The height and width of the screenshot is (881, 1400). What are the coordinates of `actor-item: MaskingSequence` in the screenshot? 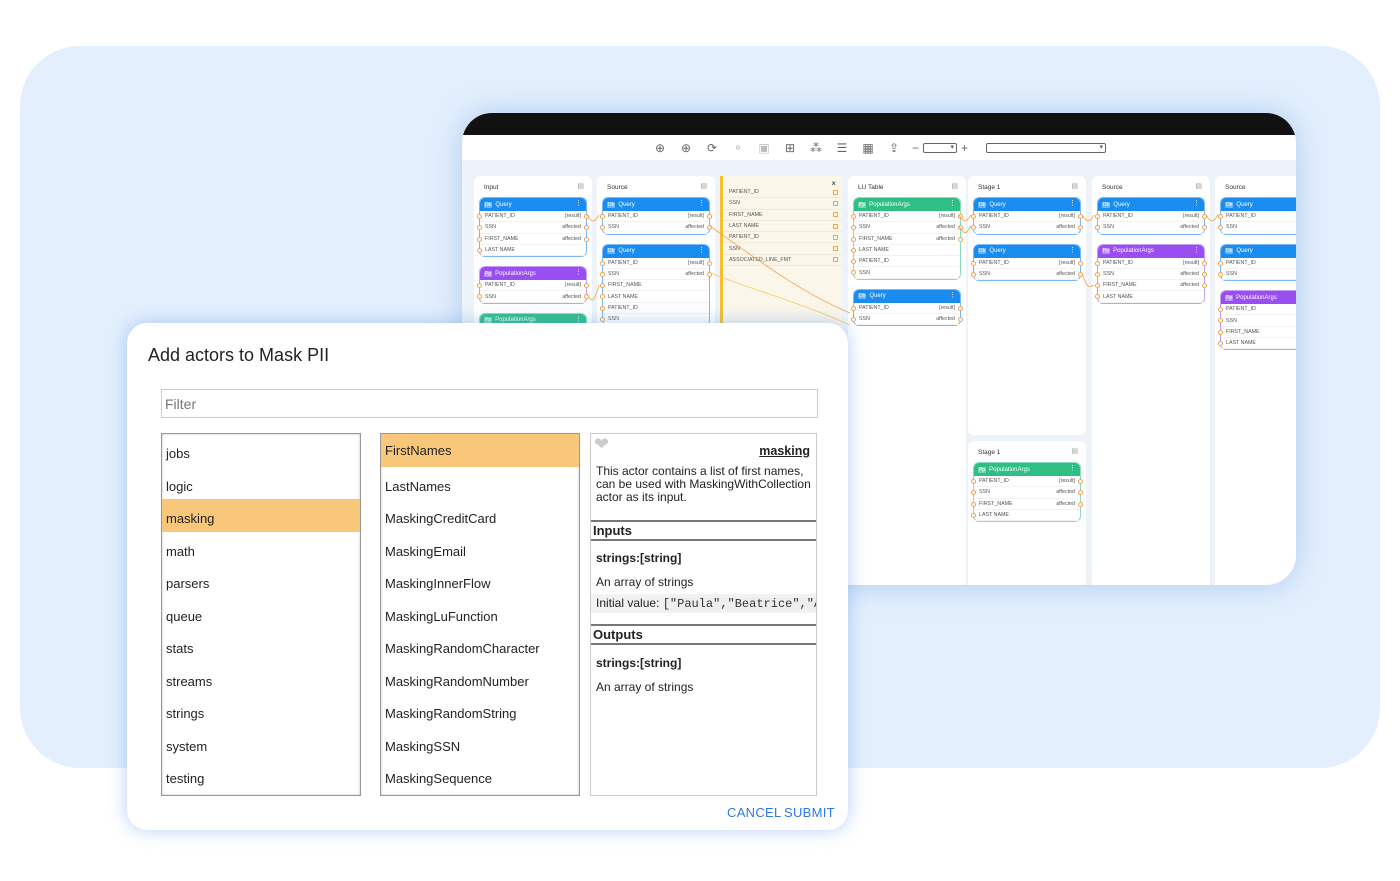 It's located at (480, 775).